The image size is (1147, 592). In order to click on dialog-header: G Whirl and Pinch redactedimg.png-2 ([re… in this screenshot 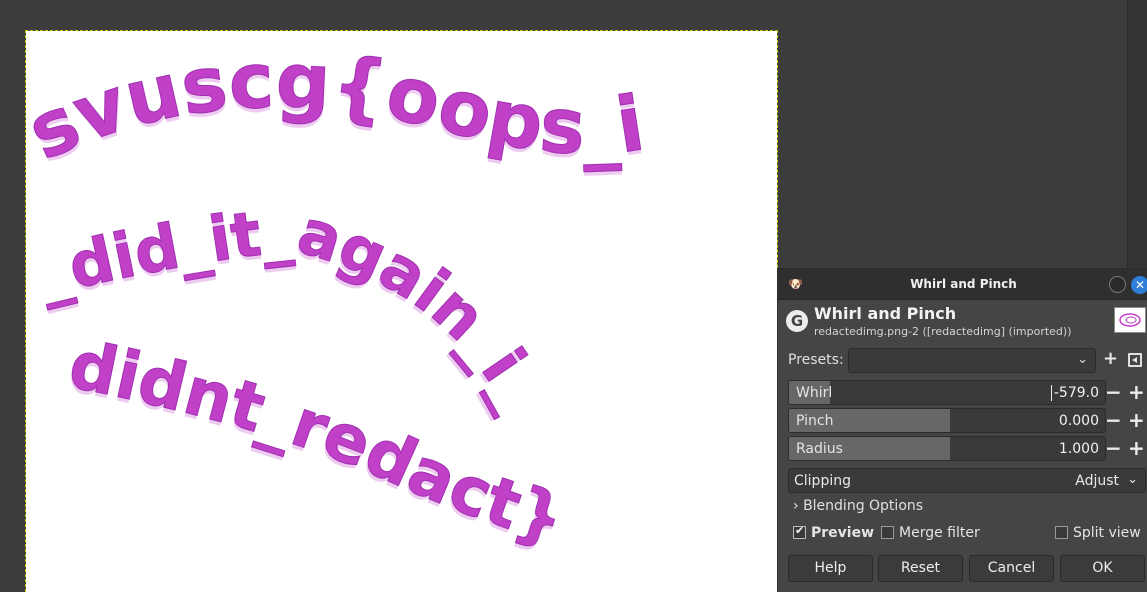, I will do `click(962, 322)`.